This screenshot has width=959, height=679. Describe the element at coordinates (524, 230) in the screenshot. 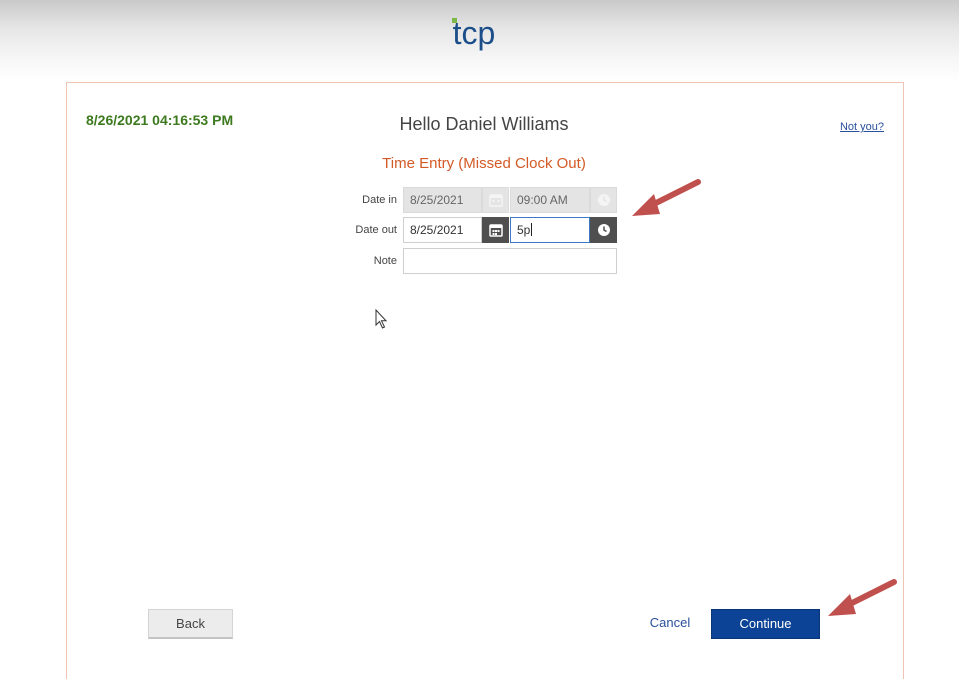

I see `time-out-value: 5p` at that location.